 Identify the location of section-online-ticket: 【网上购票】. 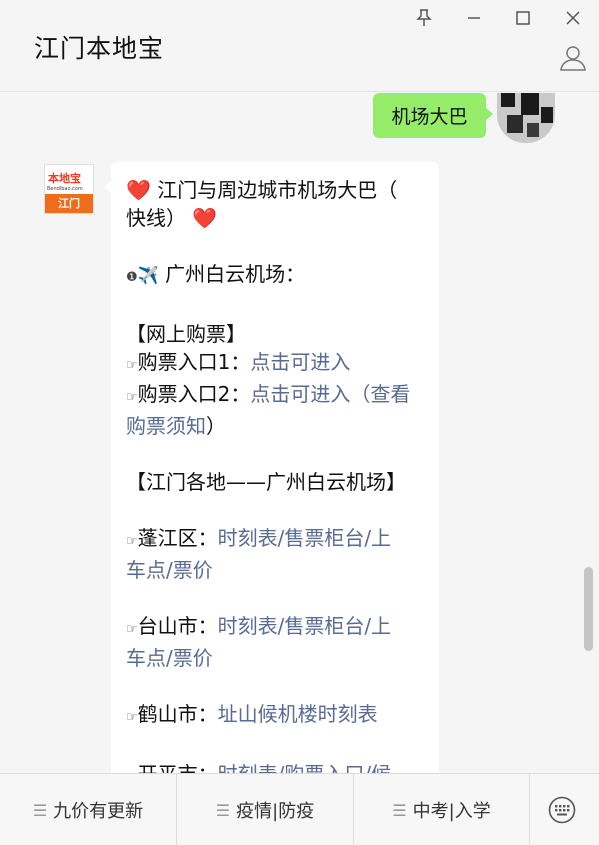
(186, 334).